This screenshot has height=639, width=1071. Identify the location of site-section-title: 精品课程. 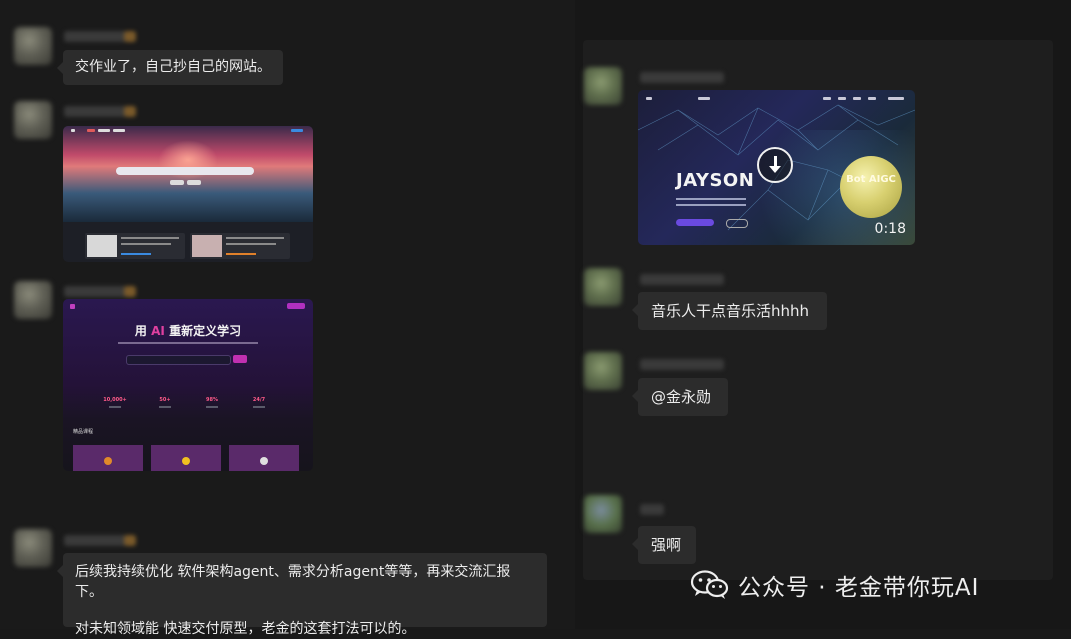
(83, 432).